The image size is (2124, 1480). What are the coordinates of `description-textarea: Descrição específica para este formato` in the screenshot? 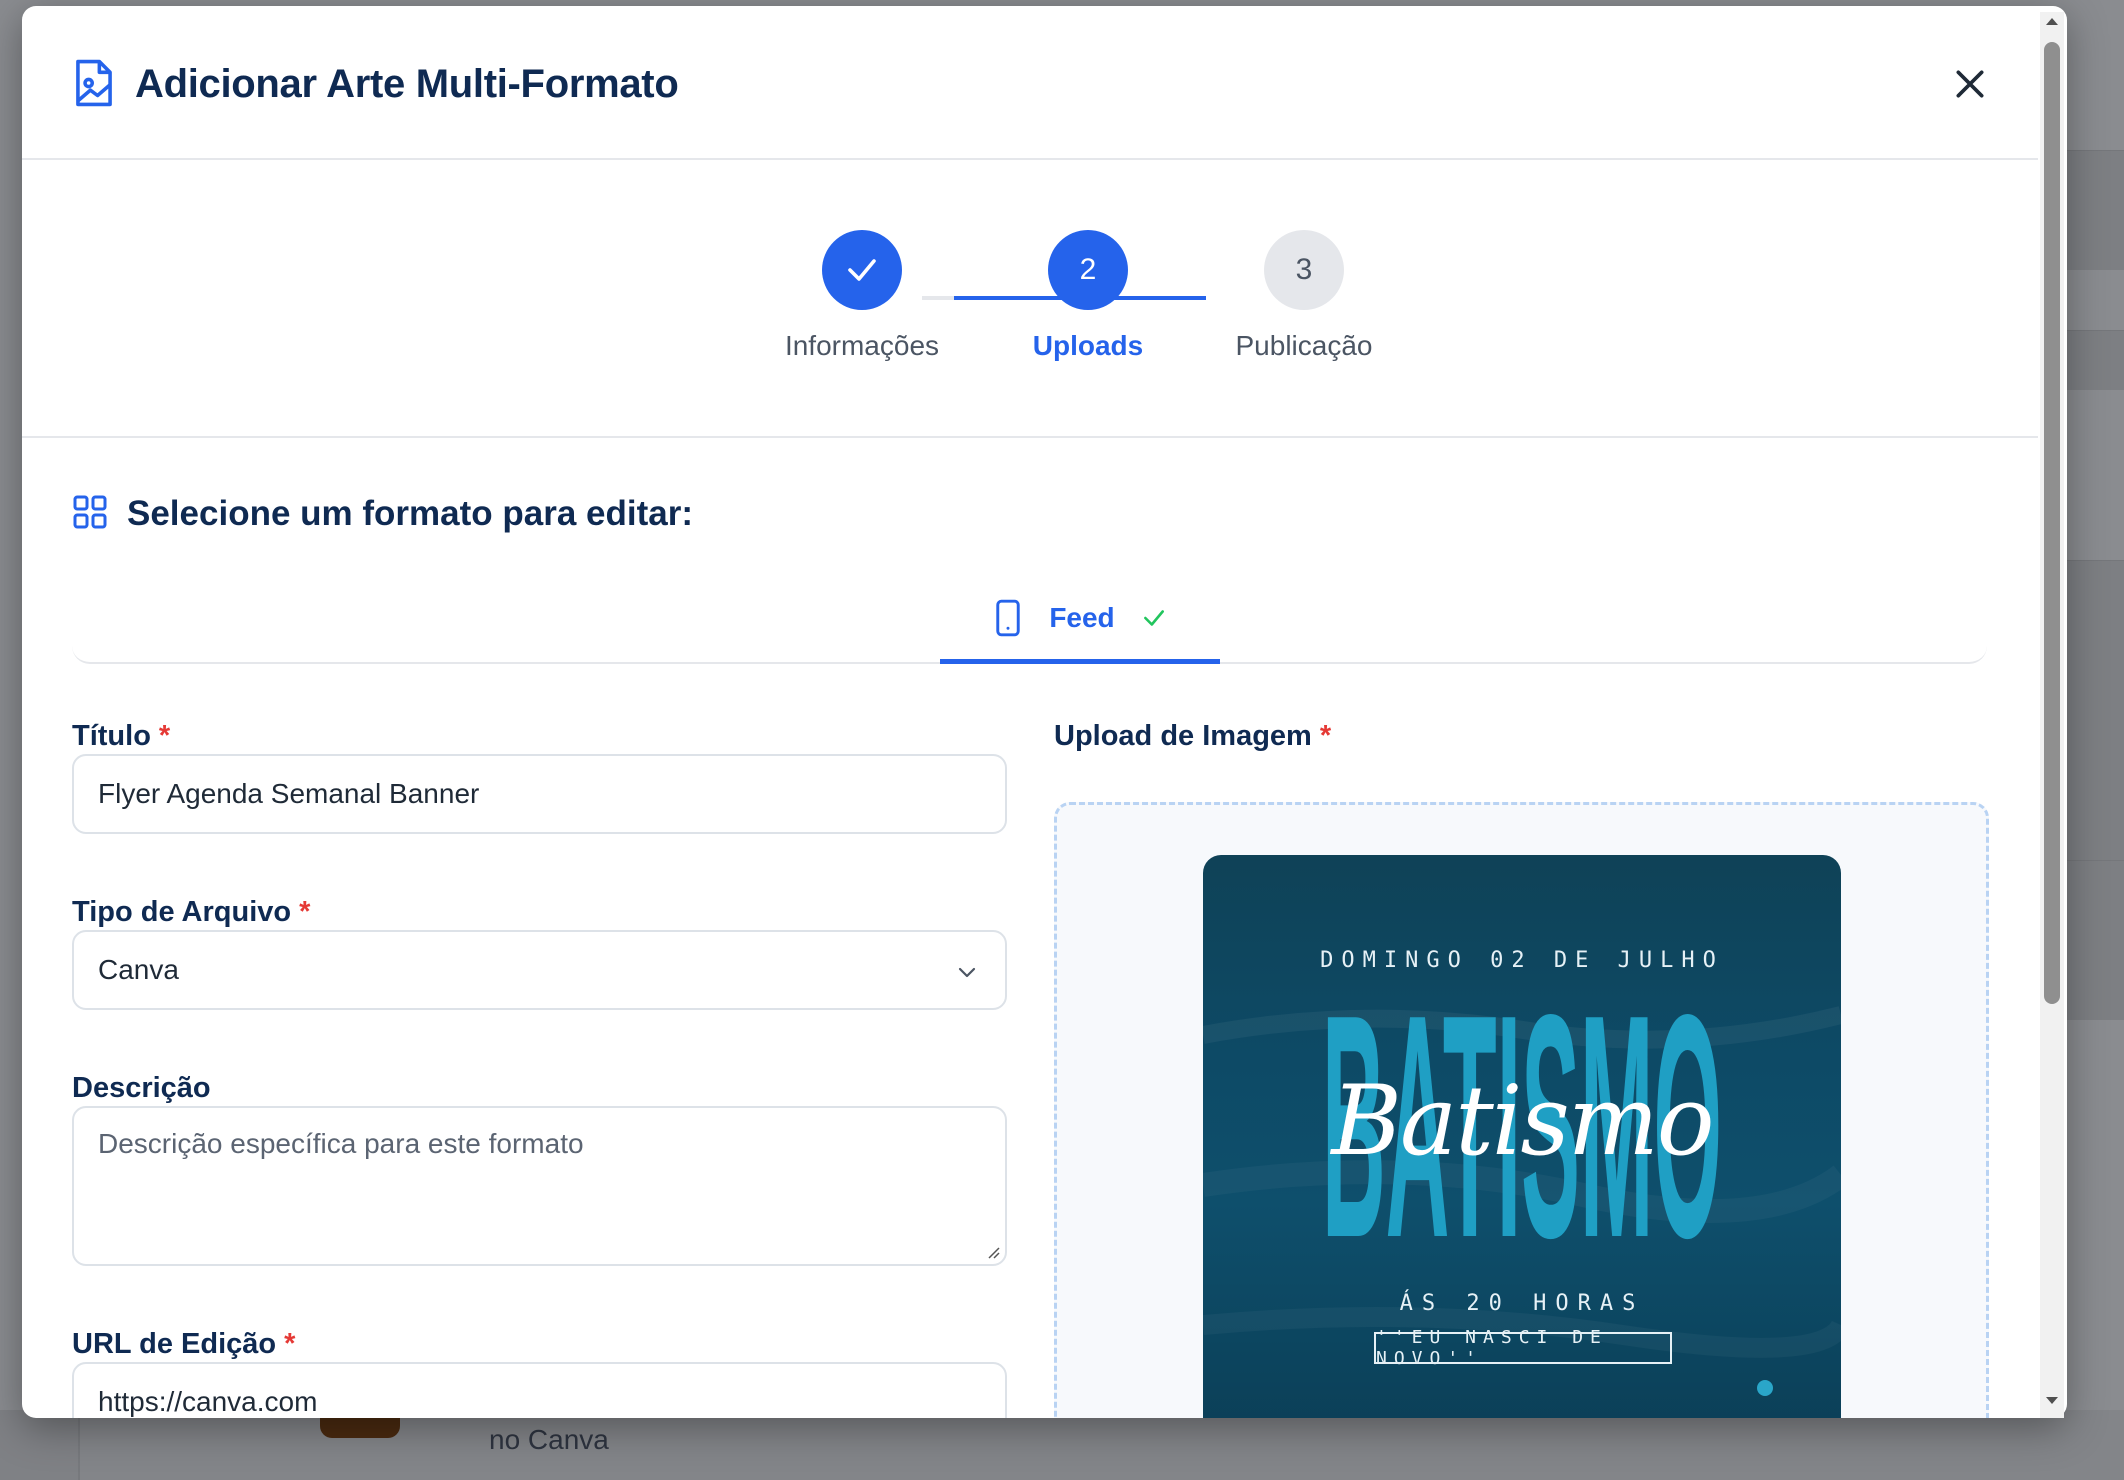 It's located at (539, 1186).